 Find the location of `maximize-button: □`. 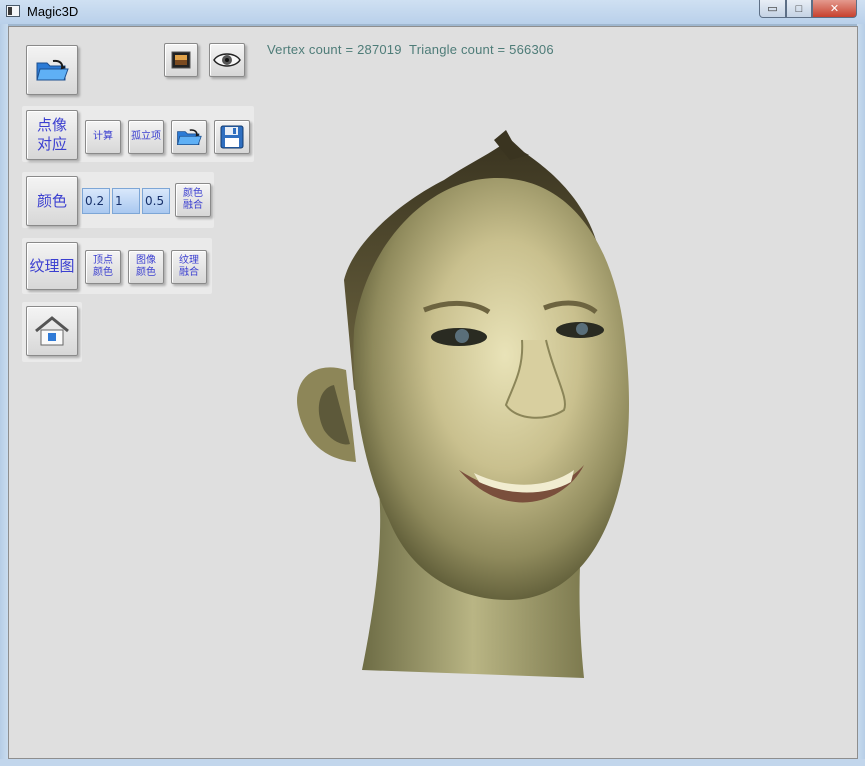

maximize-button: □ is located at coordinates (799, 9).